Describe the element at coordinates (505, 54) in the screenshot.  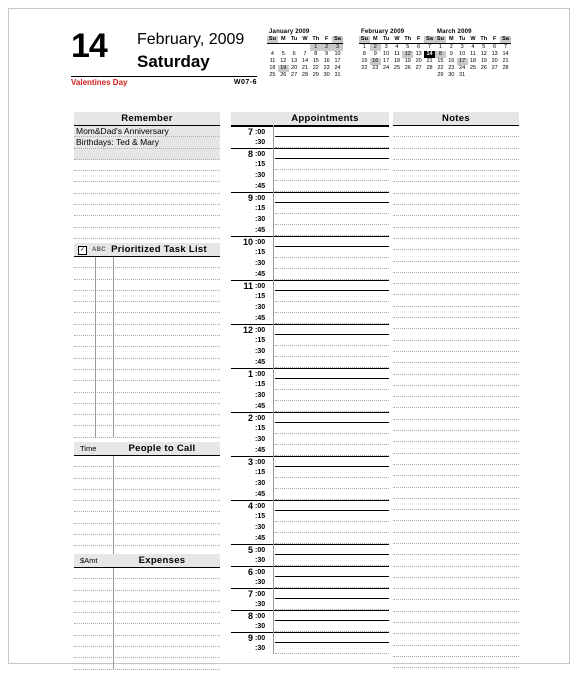
I see `mini-calendar-day: 14` at that location.